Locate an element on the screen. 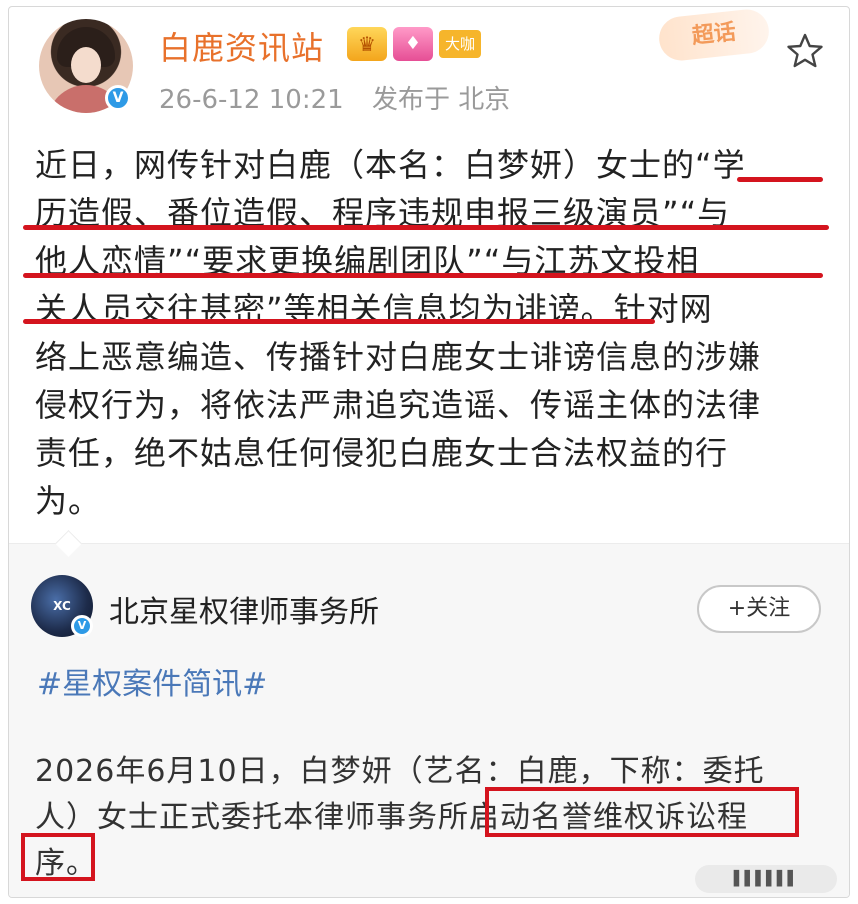 This screenshot has height=904, width=858. watermark: ▌▌▌▌▌▌ is located at coordinates (766, 879).